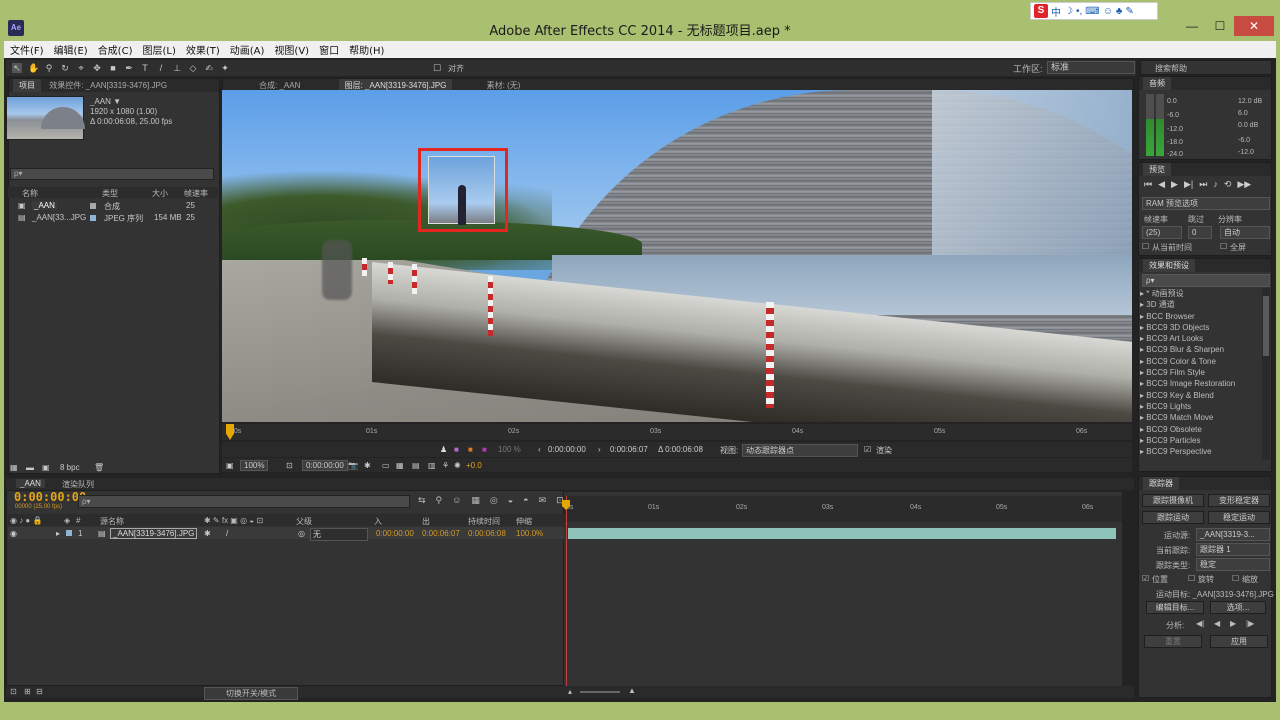 This screenshot has height=720, width=1280. What do you see at coordinates (1254, 26) in the screenshot?
I see `close-button: ✕` at bounding box center [1254, 26].